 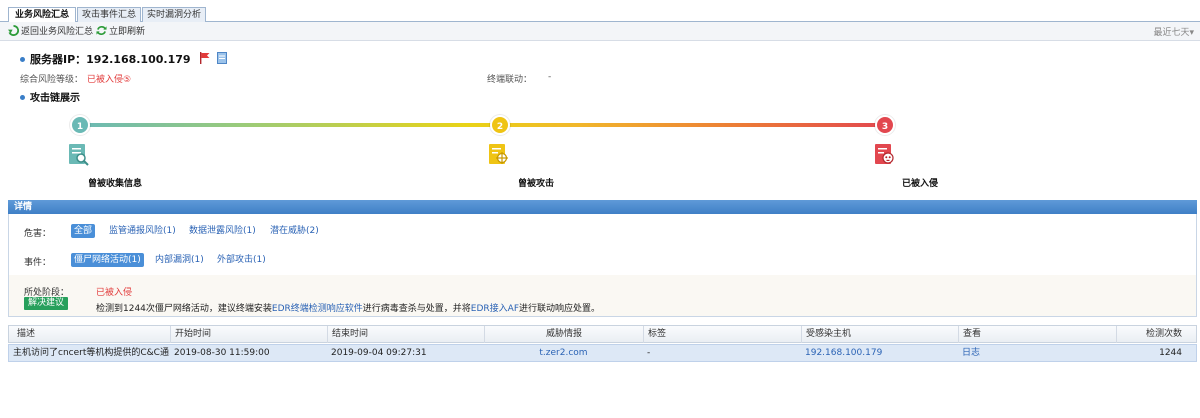 I want to click on time-range-select: 最近七天▾, so click(x=1173, y=31).